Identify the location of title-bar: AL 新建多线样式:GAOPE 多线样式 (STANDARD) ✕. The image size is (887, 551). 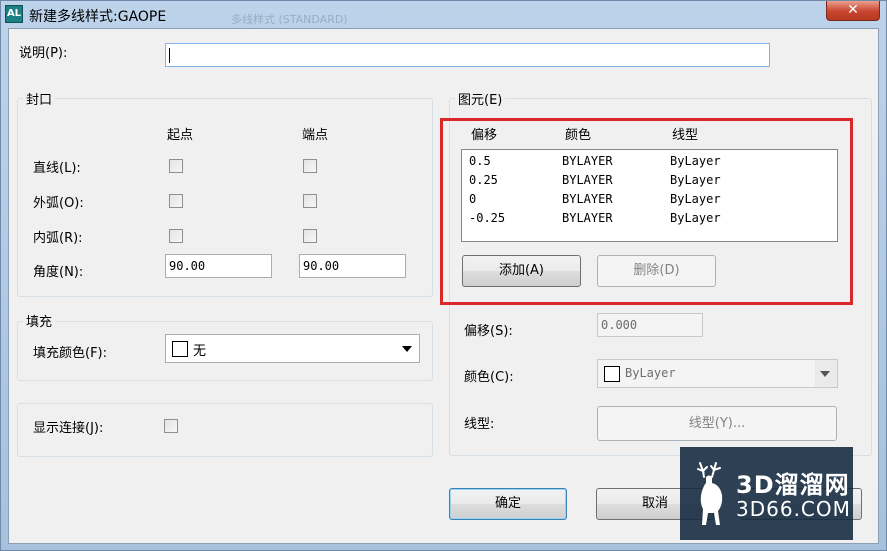
(444, 15).